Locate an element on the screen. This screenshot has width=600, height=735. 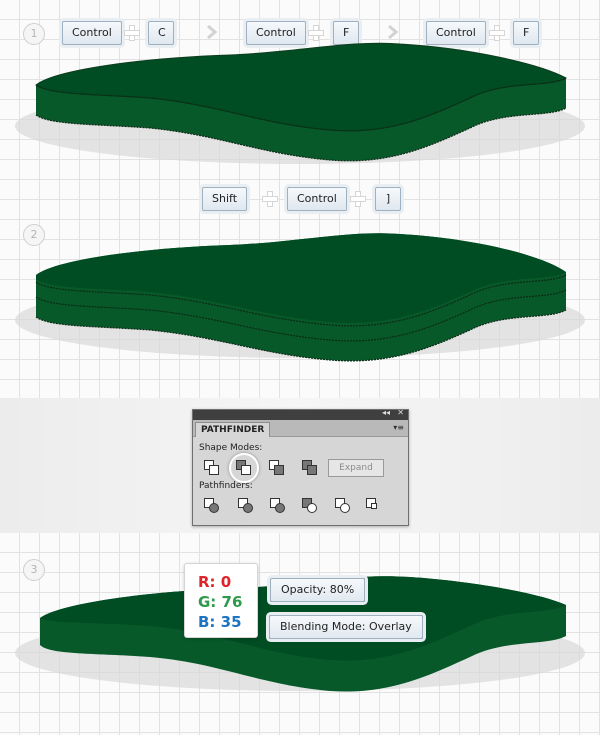
intersect-icon is located at coordinates (276, 467).